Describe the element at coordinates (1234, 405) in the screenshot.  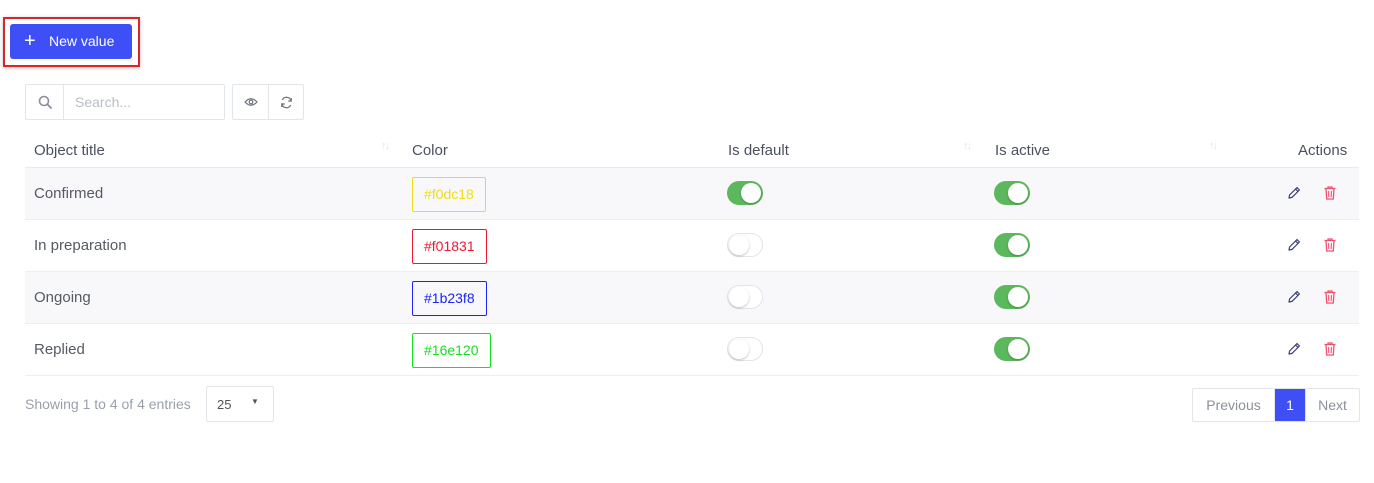
I see `previous-page-button: Previous` at that location.